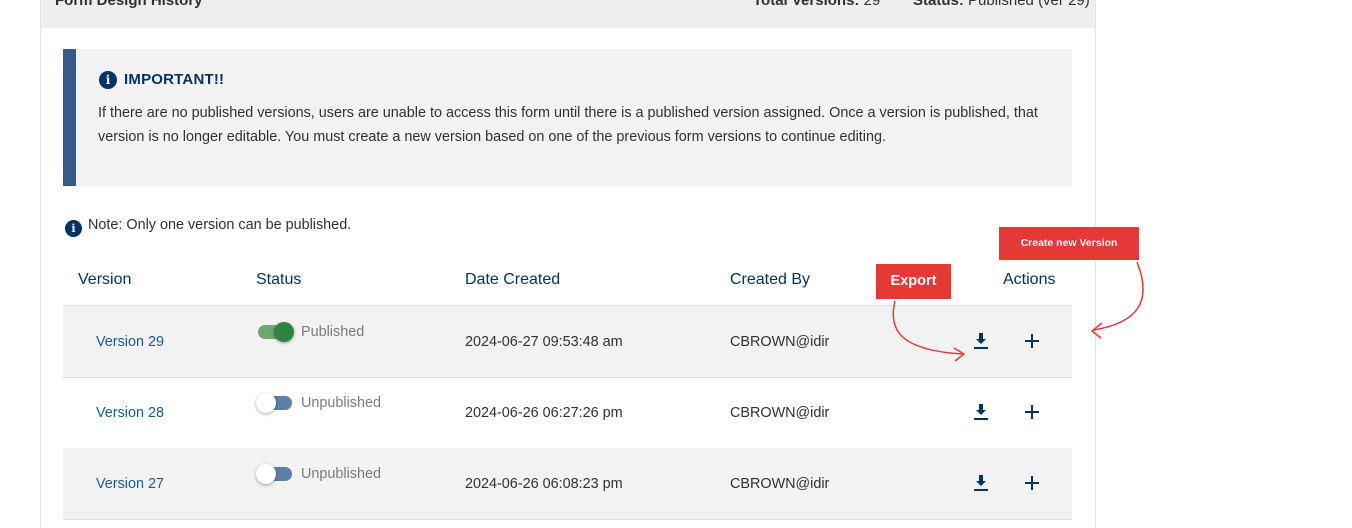 The image size is (1352, 528). Describe the element at coordinates (938, 4) in the screenshot. I see `publish-status-label: Status:` at that location.